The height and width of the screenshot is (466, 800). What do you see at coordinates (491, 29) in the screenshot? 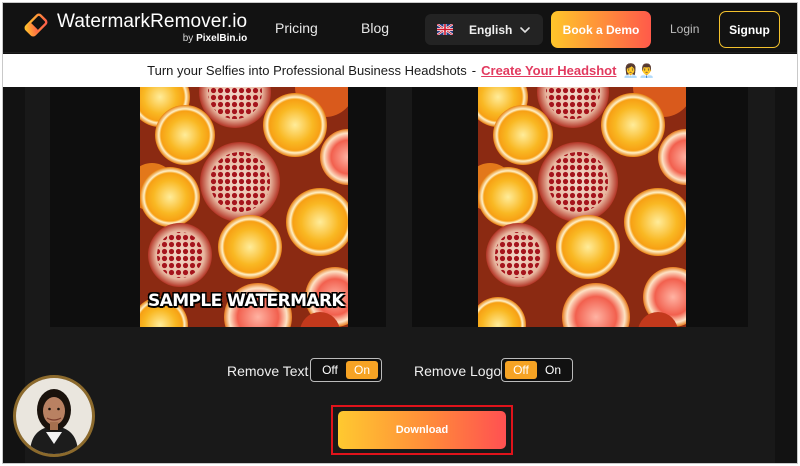
I see `language-label: English` at bounding box center [491, 29].